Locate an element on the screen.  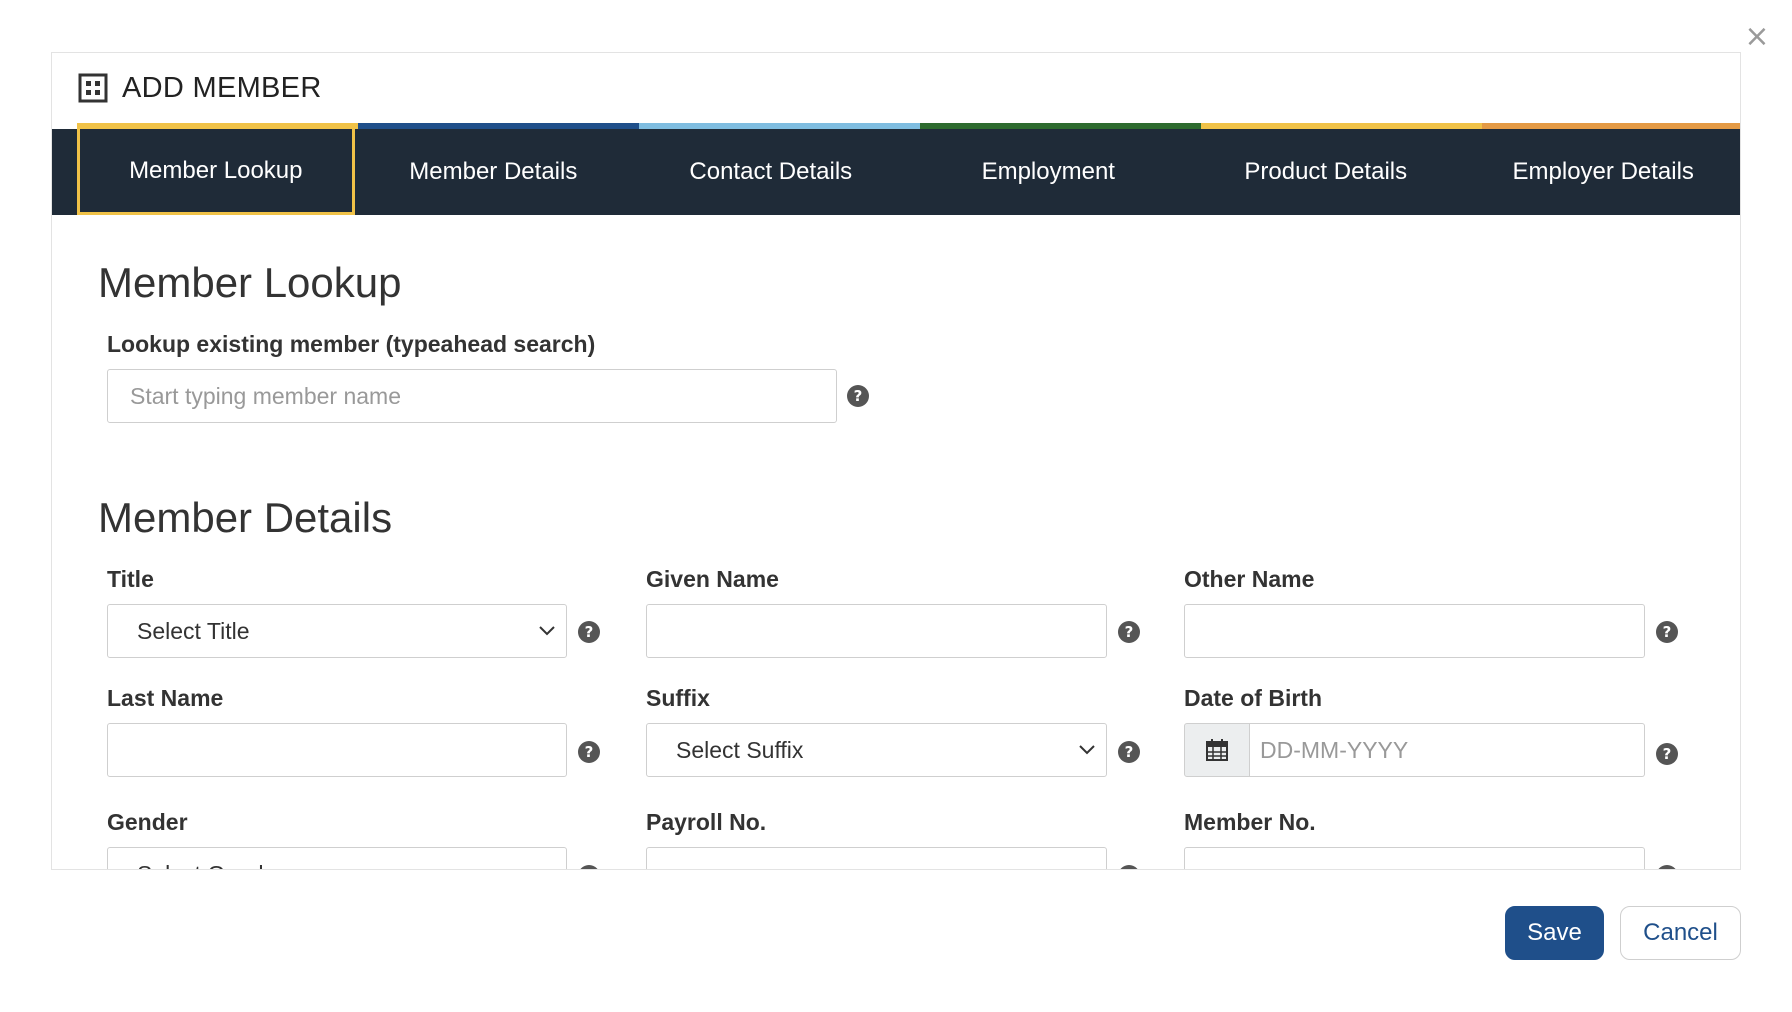
tab-label: Member Lookup is located at coordinates (216, 170).